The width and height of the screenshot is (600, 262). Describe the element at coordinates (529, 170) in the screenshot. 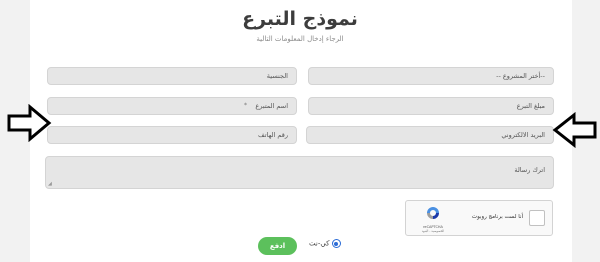

I see `message-placeholder: اترك رسالة` at that location.